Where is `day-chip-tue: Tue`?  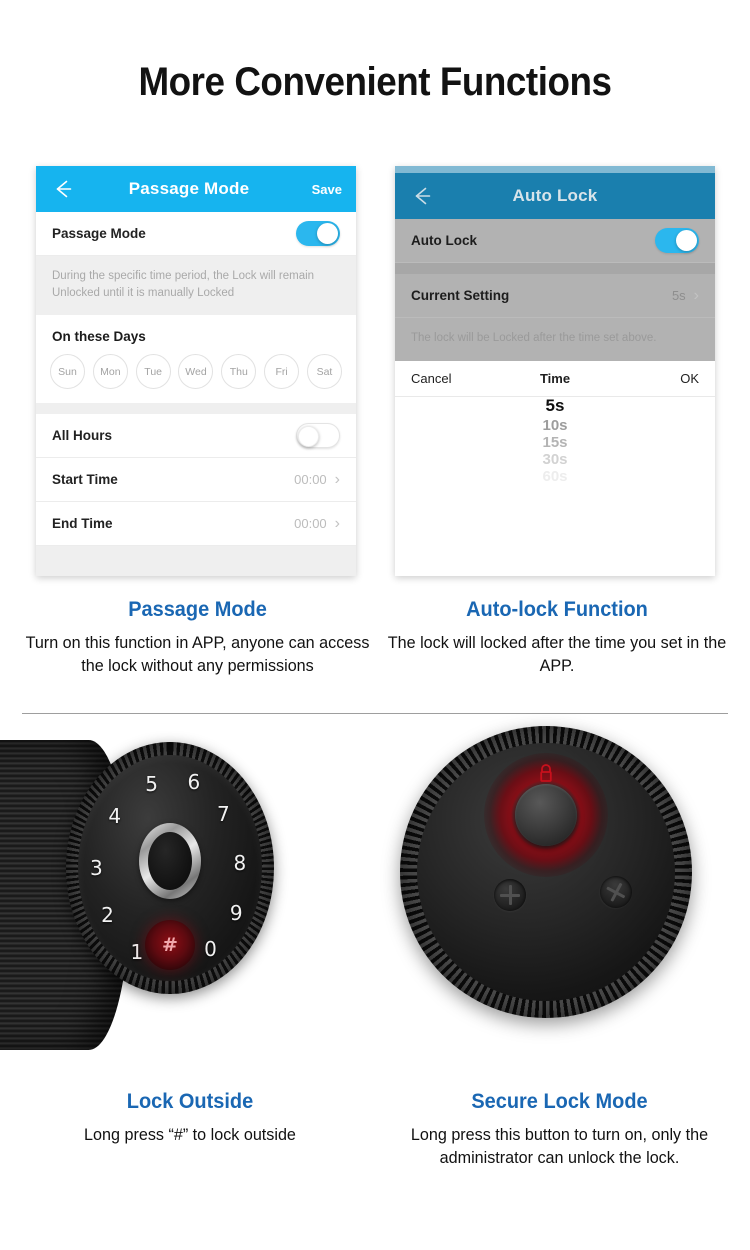
day-chip-tue: Tue is located at coordinates (153, 372).